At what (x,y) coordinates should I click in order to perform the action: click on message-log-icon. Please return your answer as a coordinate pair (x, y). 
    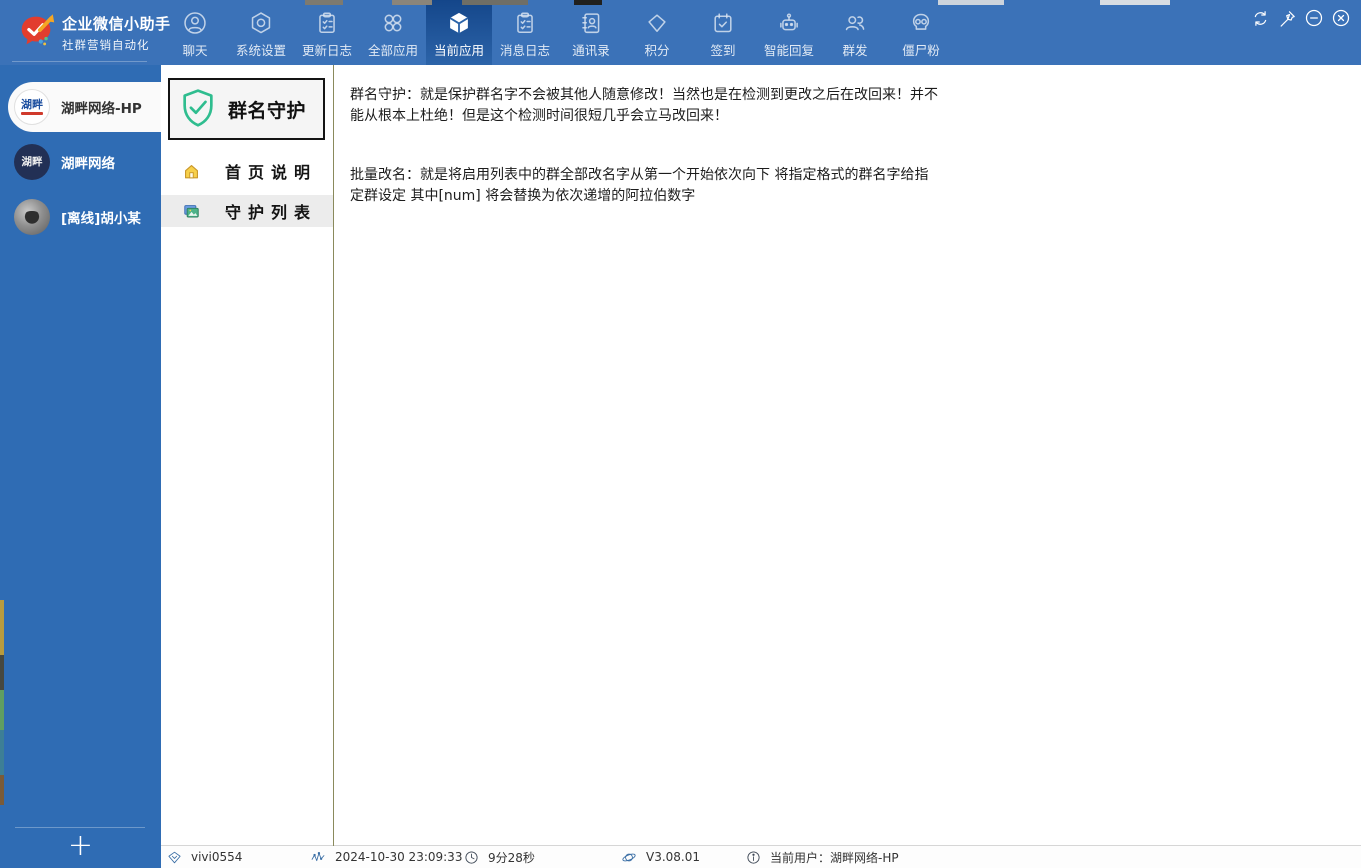
    Looking at the image, I should click on (525, 22).